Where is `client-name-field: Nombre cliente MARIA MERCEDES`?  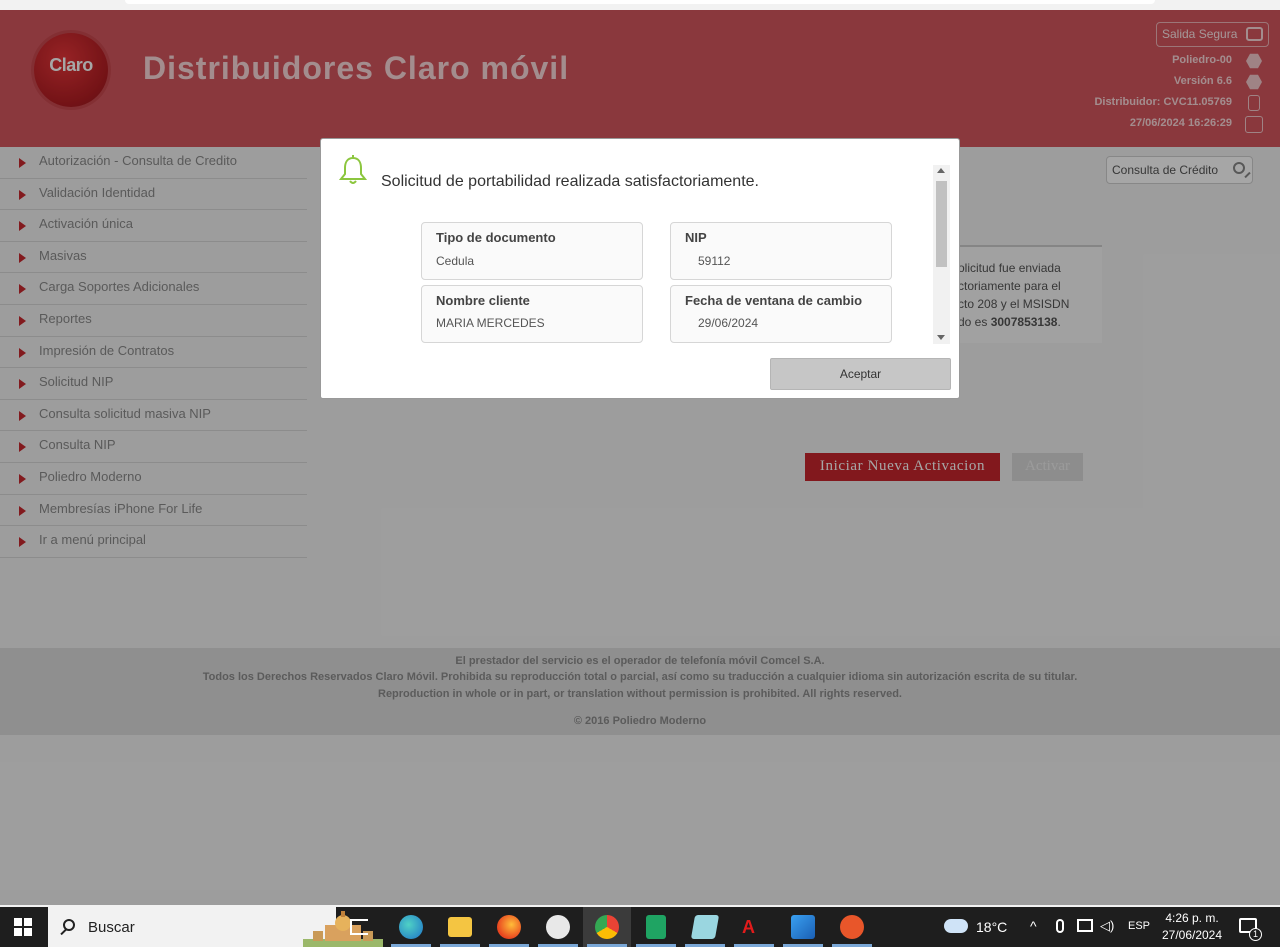
client-name-field: Nombre cliente MARIA MERCEDES is located at coordinates (532, 314).